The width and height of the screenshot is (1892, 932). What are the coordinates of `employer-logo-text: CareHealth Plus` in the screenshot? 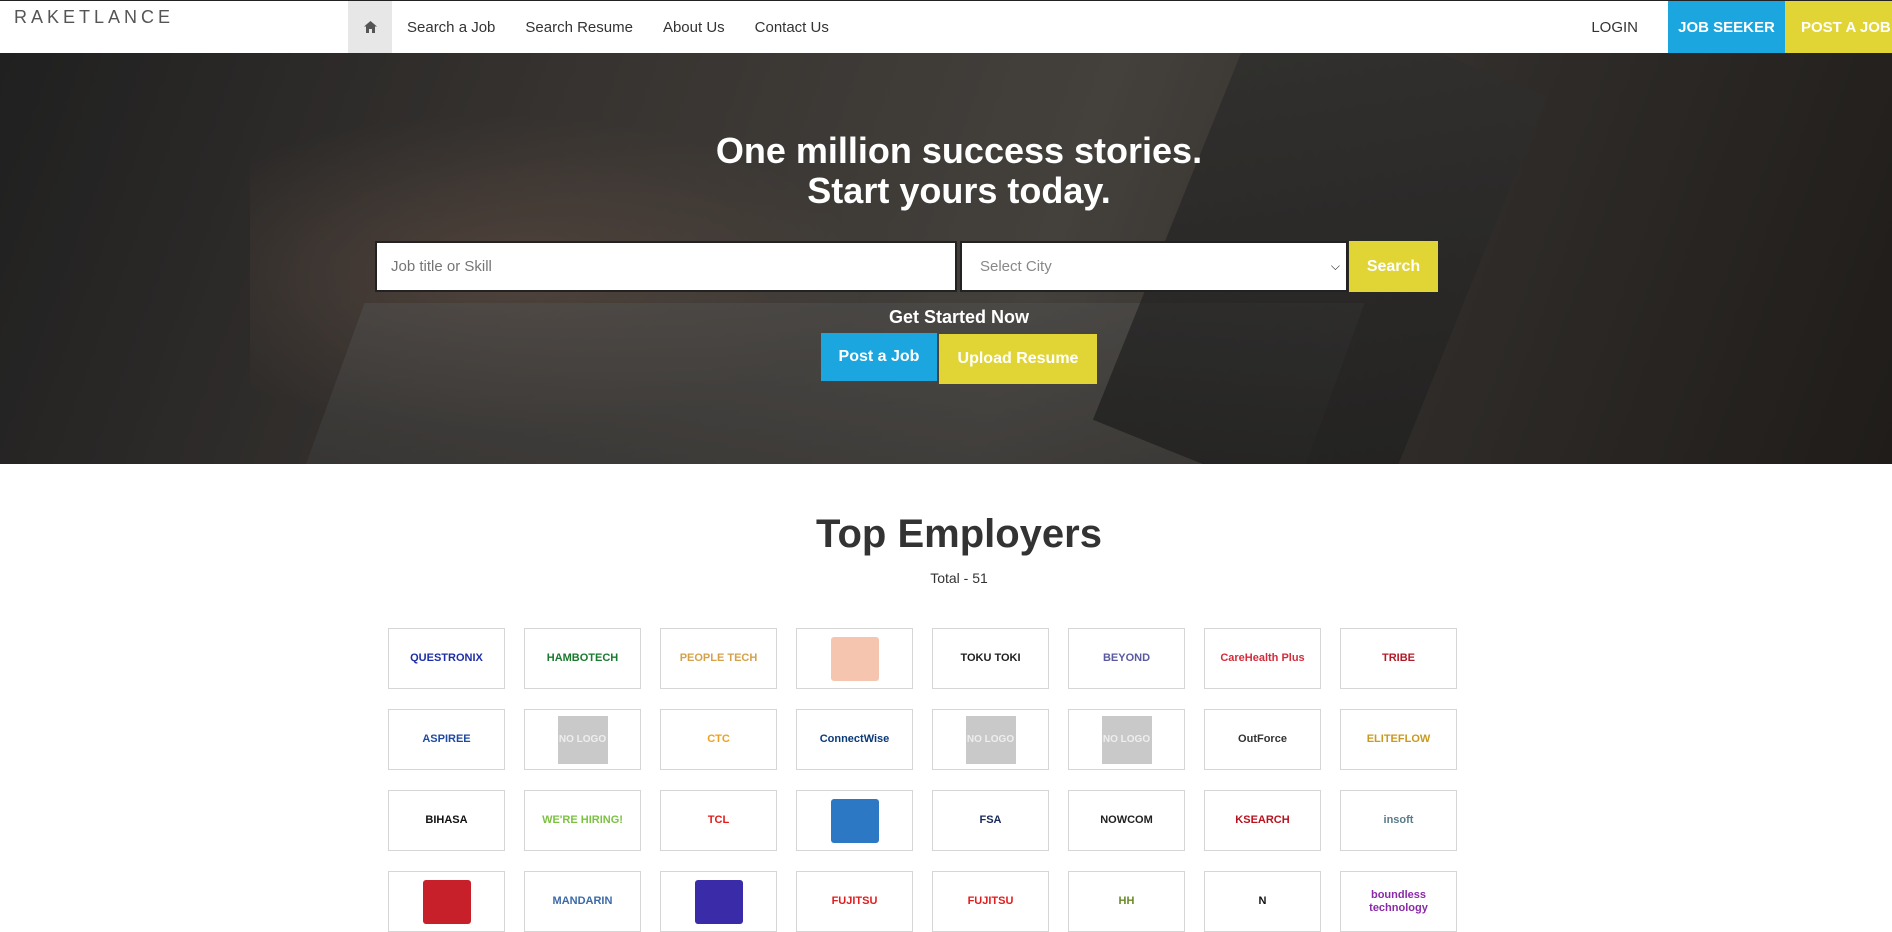 It's located at (1262, 658).